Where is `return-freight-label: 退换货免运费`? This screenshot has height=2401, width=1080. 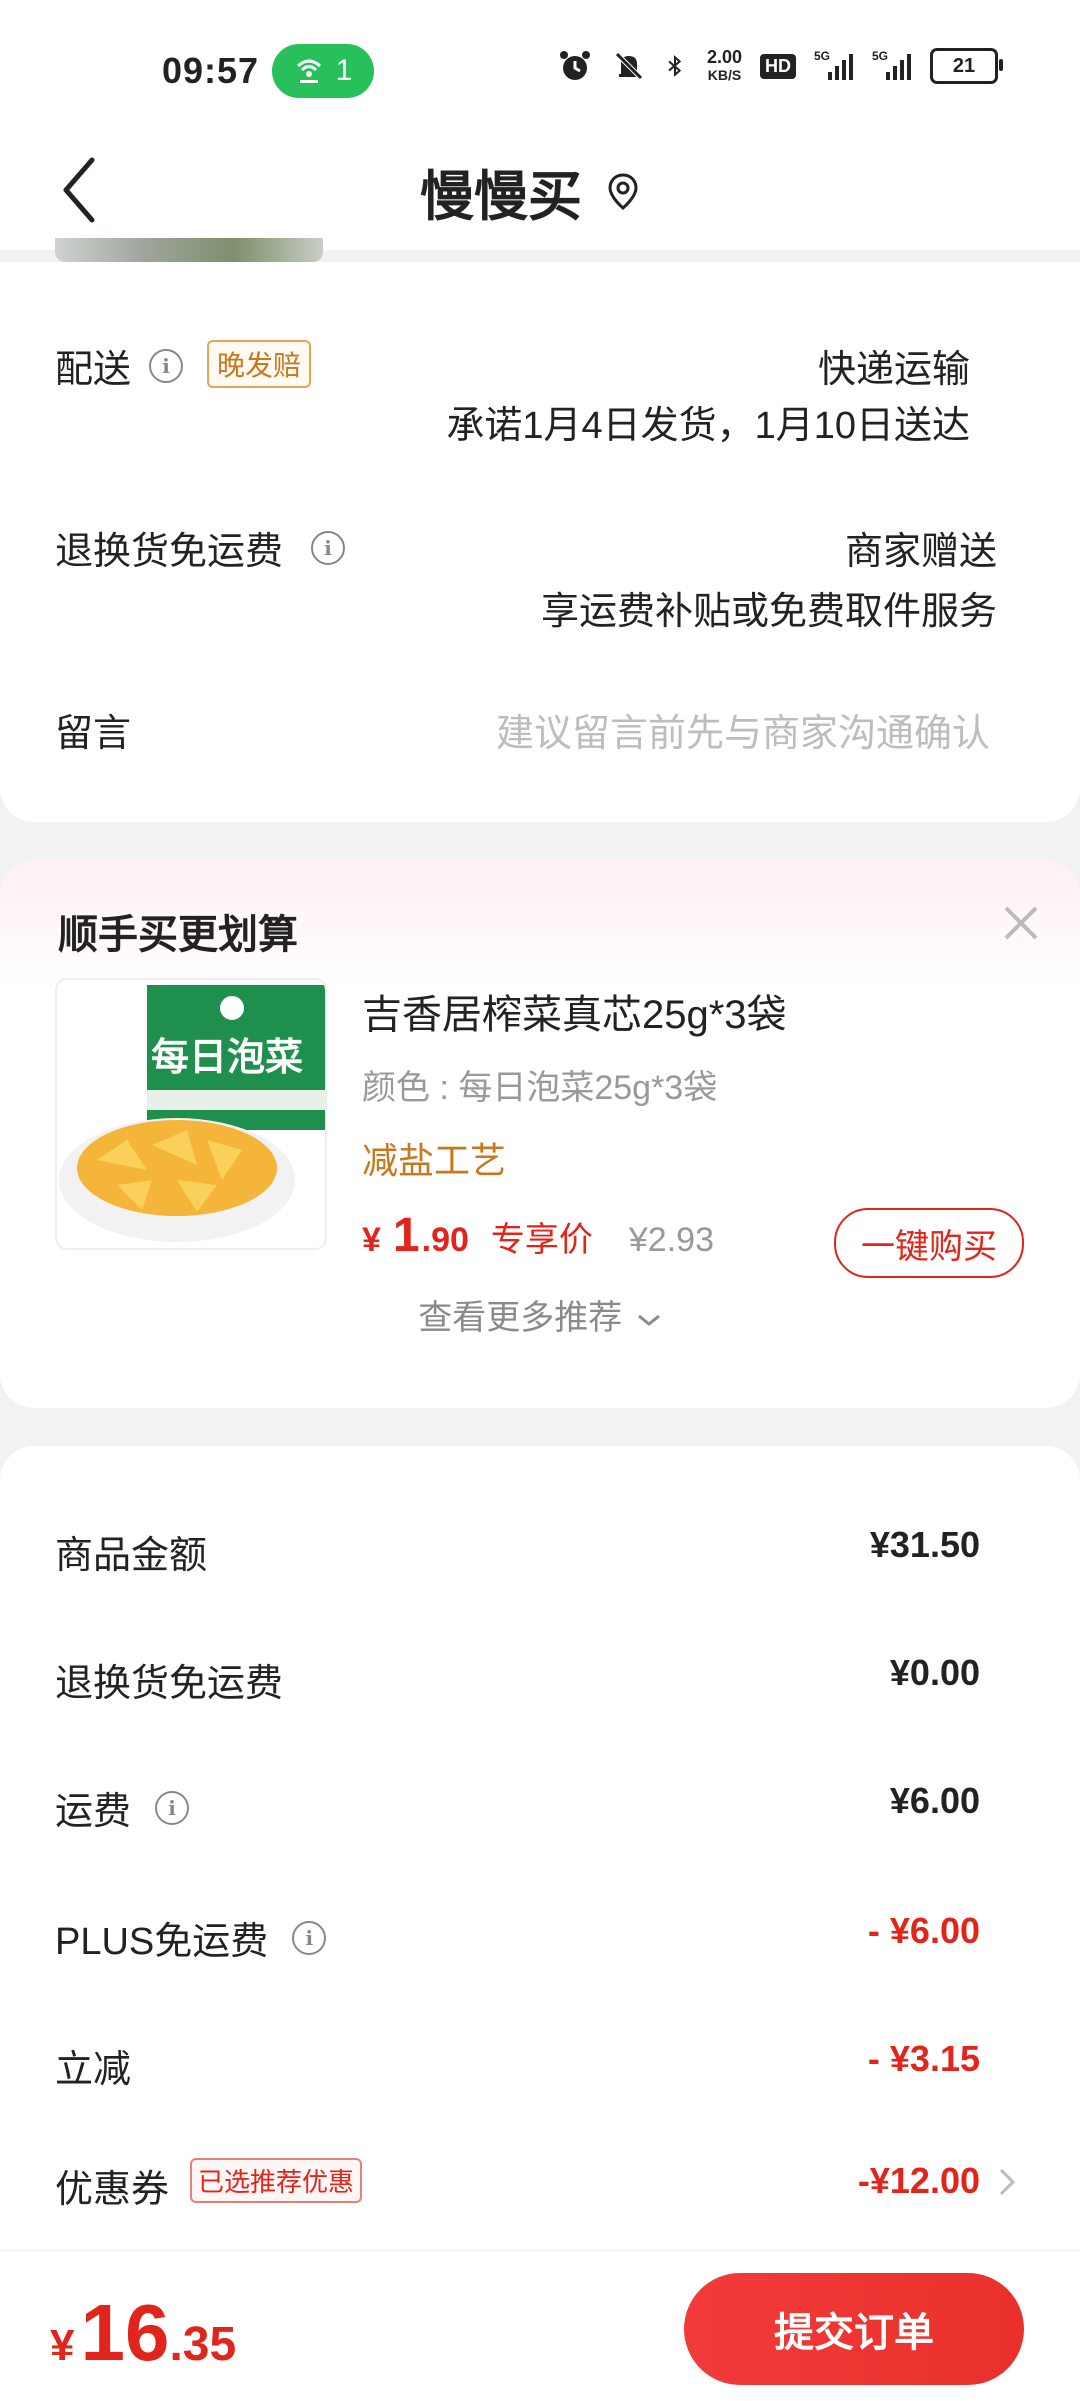
return-freight-label: 退换货免运费 is located at coordinates (169, 1684).